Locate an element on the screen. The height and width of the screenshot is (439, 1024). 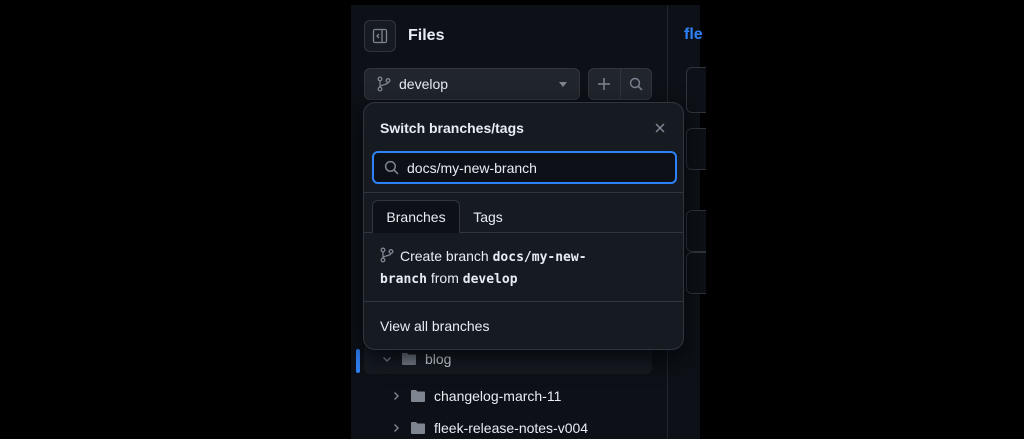
content-title: fle is located at coordinates (693, 35).